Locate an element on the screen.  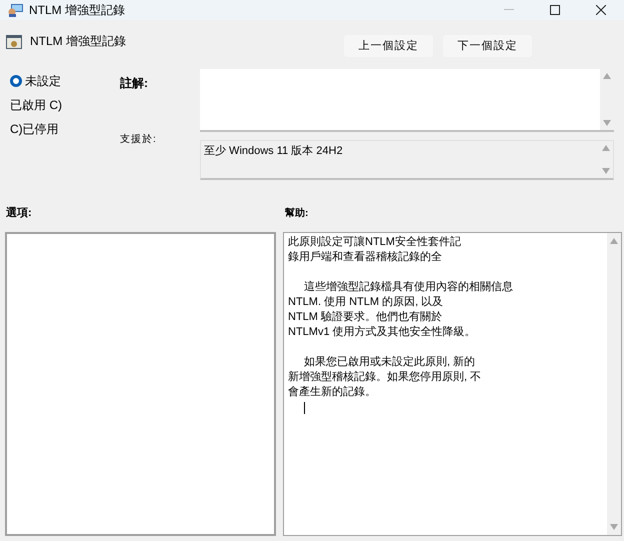
comment-label: 註解: is located at coordinates (134, 81).